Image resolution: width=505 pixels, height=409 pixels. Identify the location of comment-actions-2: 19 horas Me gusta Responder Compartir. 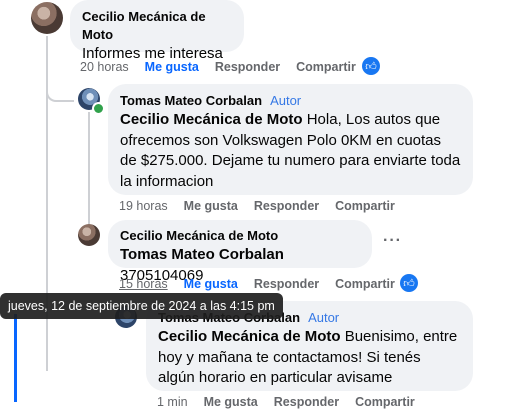
(265, 206).